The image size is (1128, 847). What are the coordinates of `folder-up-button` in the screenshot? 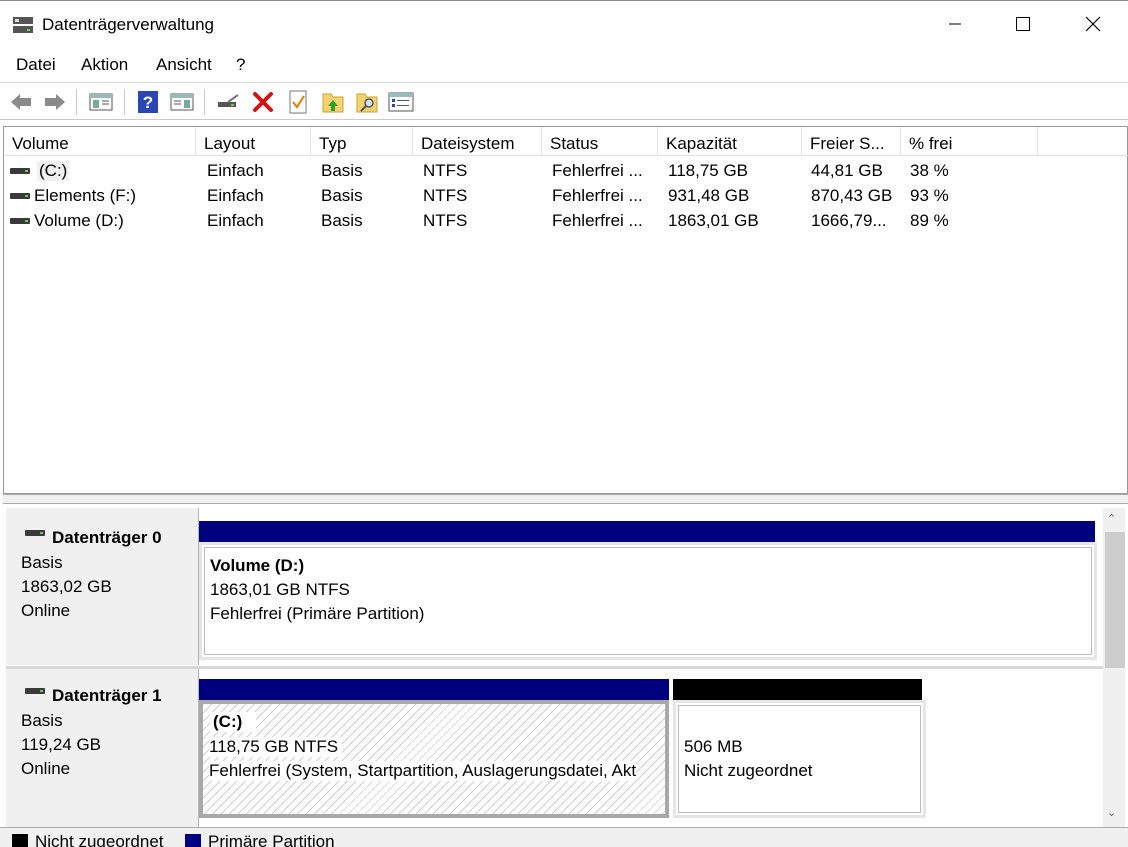 It's located at (333, 102).